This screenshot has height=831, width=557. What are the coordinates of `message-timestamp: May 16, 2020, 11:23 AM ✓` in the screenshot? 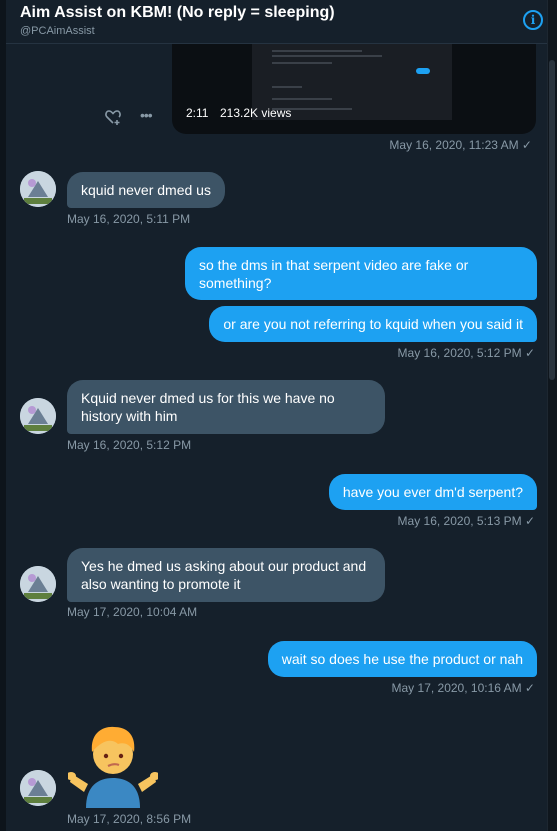 It's located at (460, 145).